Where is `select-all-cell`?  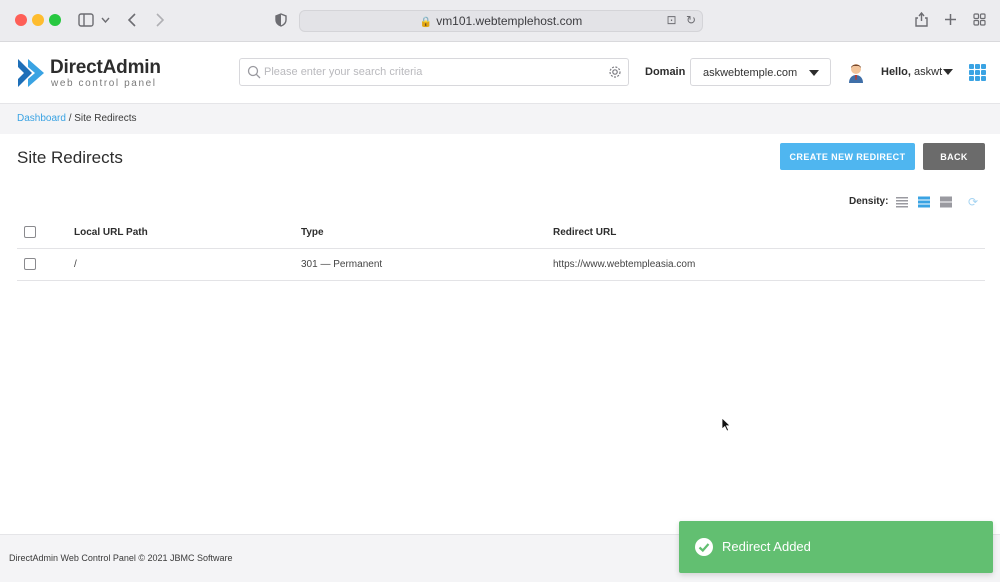 select-all-cell is located at coordinates (45, 233).